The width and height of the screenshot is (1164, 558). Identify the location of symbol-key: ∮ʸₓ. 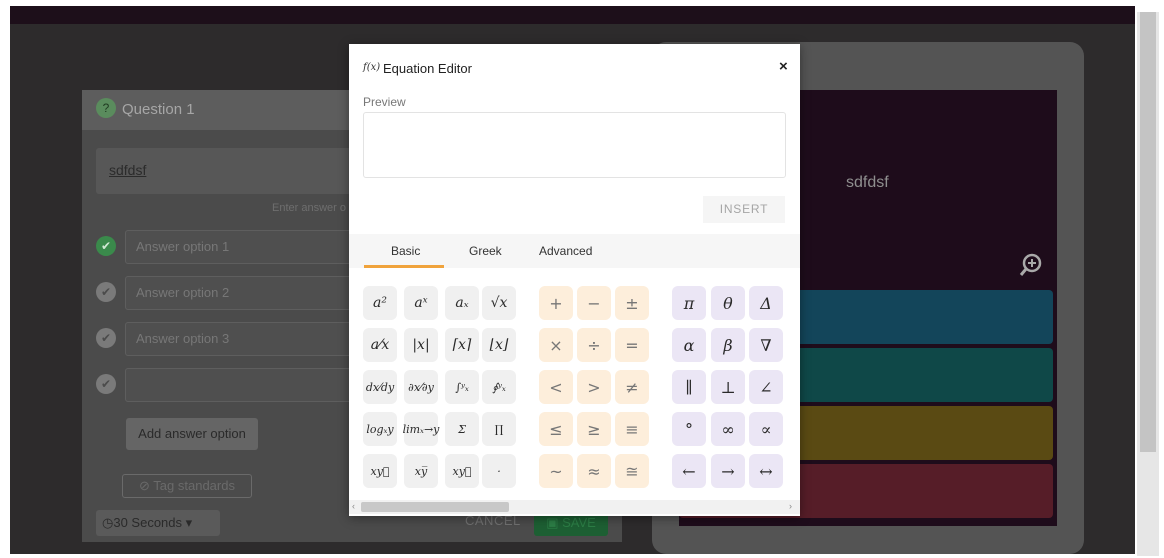
(499, 387).